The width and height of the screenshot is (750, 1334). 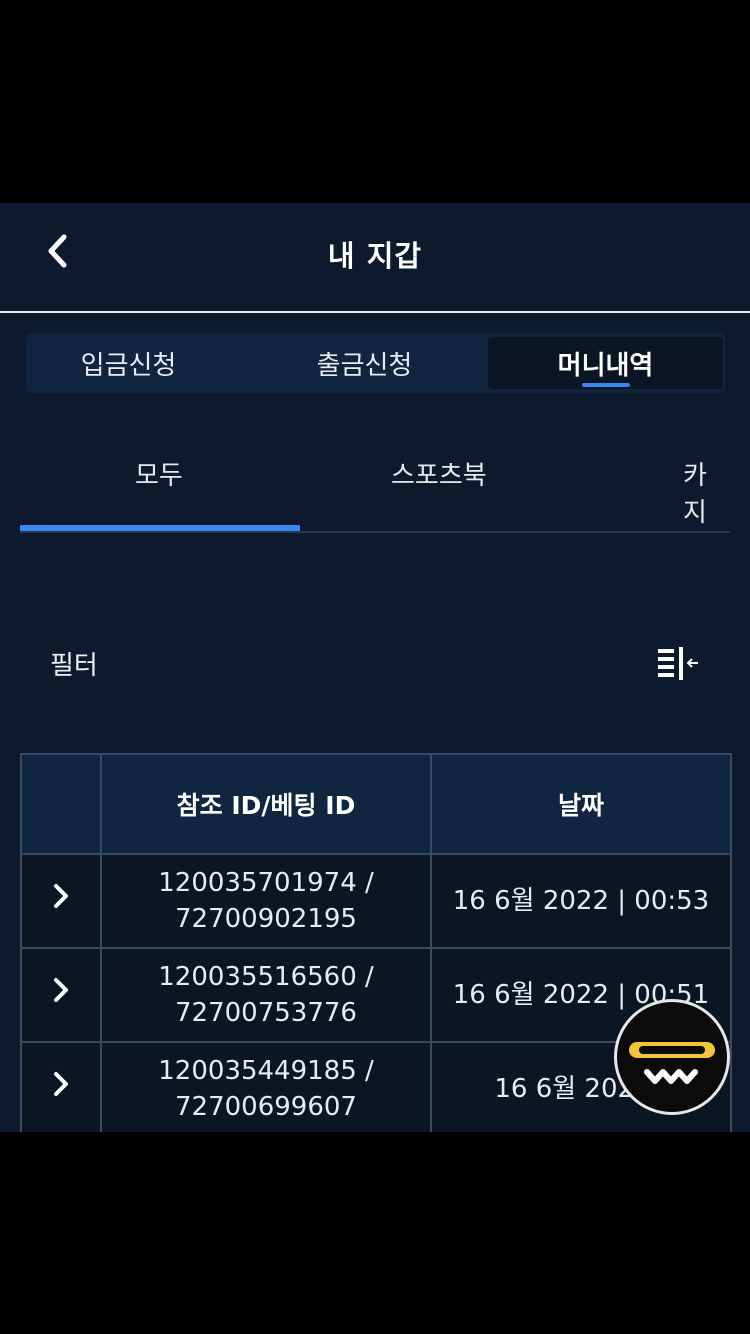 I want to click on subtab-divider, so click(x=375, y=532).